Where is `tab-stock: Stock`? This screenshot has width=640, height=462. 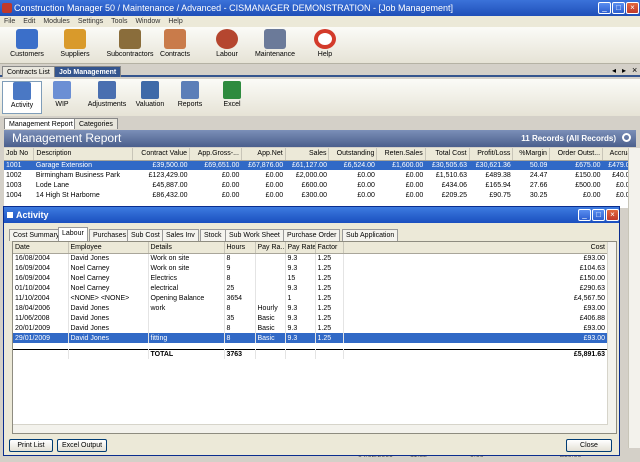 tab-stock: Stock is located at coordinates (213, 235).